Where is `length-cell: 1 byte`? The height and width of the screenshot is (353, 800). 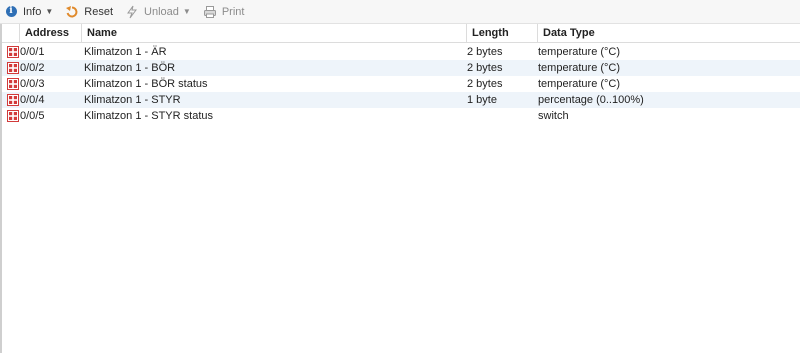
length-cell: 1 byte is located at coordinates (482, 100).